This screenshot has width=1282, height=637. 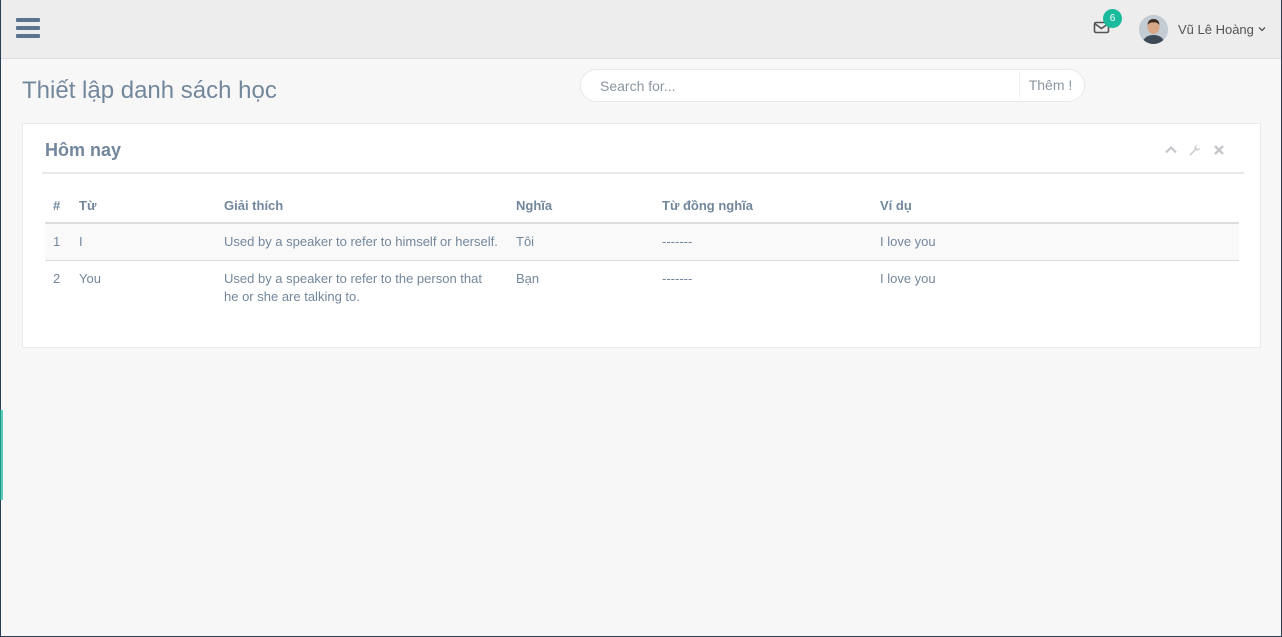 I want to click on menu-icon, so click(x=28, y=29).